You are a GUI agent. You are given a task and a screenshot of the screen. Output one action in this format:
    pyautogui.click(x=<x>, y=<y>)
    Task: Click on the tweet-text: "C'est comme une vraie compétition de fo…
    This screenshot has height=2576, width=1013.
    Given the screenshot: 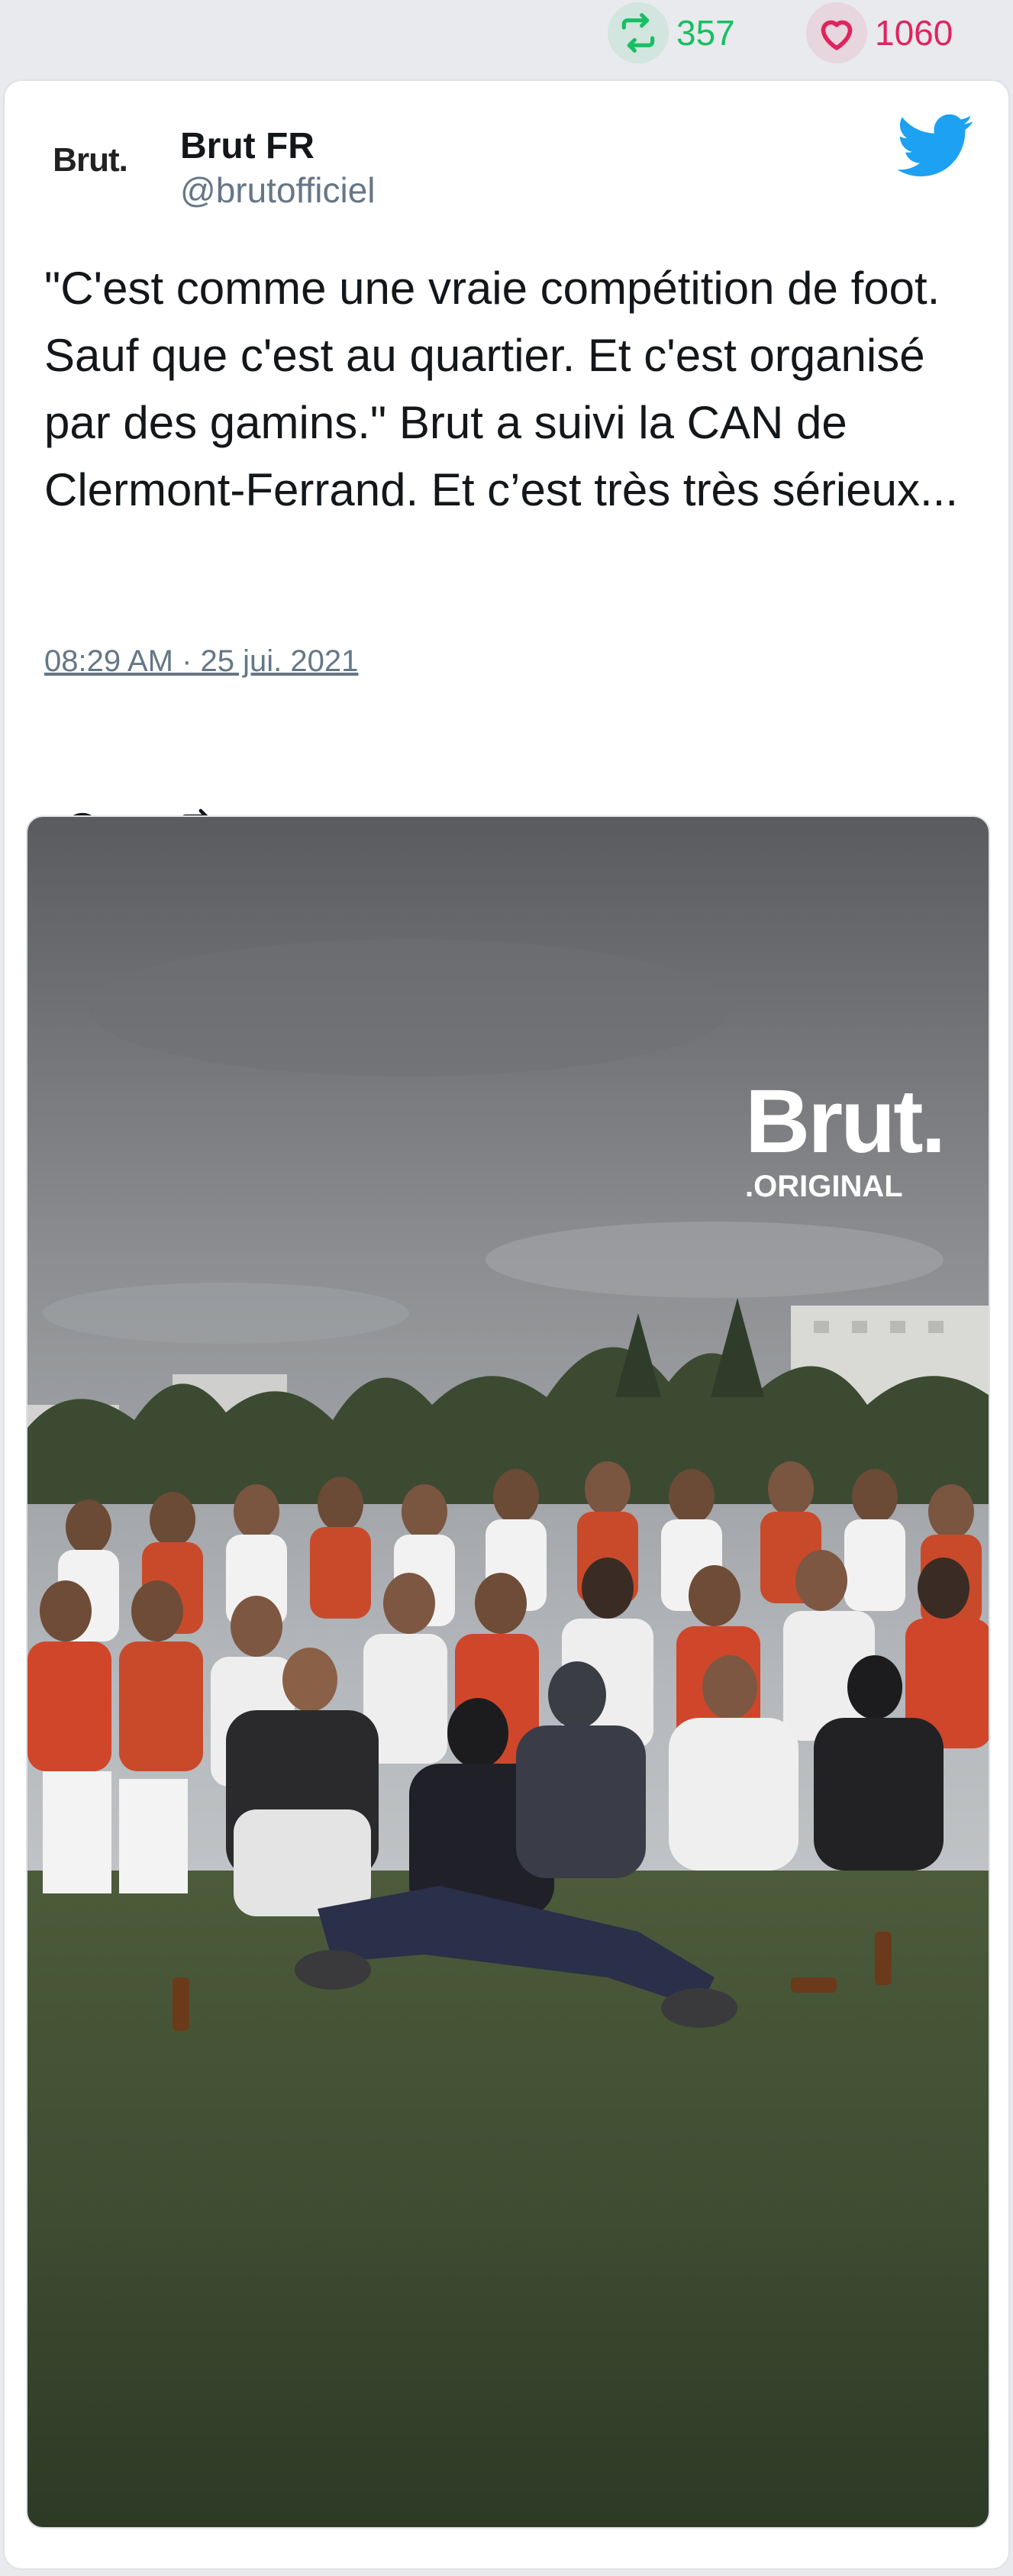 What is the action you would take?
    pyautogui.click(x=501, y=389)
    